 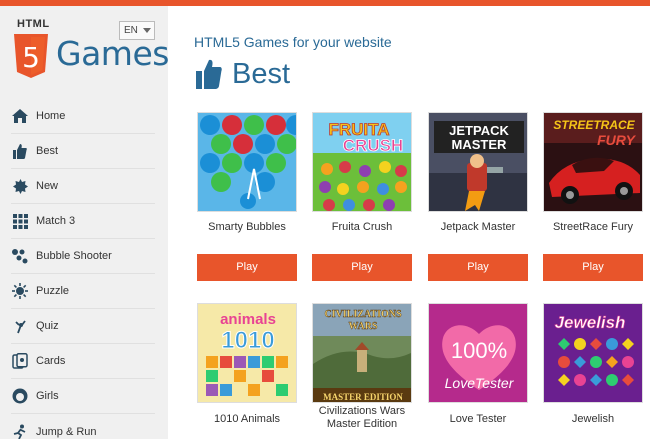 I want to click on game-card-smarty-bubbles: Smarty Bubbles, so click(x=247, y=173).